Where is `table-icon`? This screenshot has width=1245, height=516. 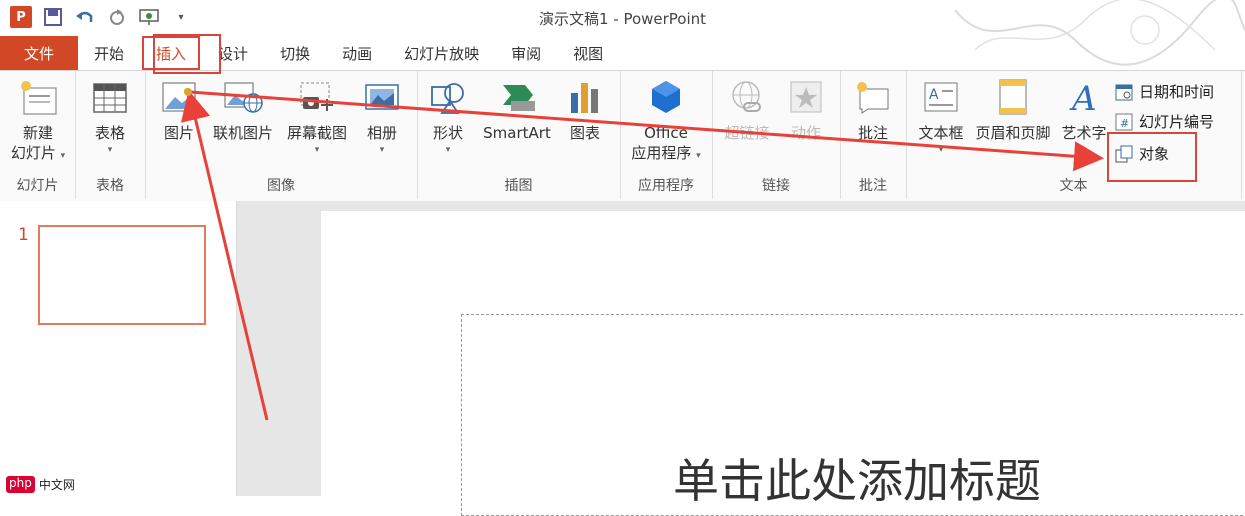
table-icon is located at coordinates (110, 97).